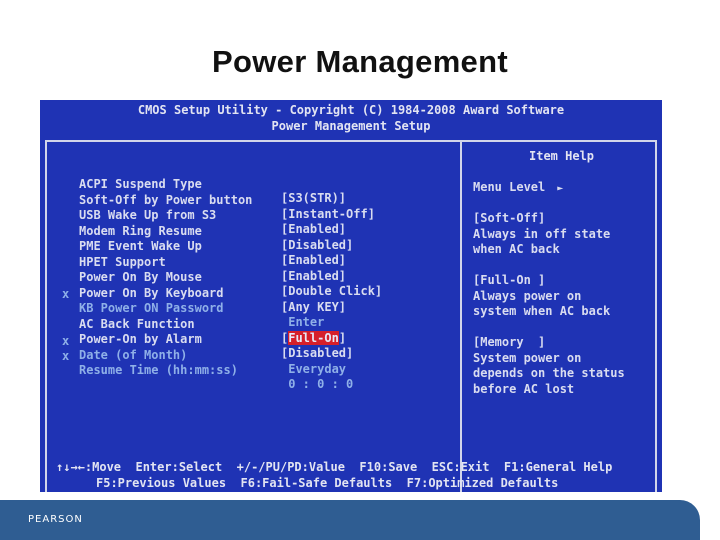 This screenshot has width=720, height=540. What do you see at coordinates (166, 200) in the screenshot?
I see `setting-label: Soft-Off by Power button` at bounding box center [166, 200].